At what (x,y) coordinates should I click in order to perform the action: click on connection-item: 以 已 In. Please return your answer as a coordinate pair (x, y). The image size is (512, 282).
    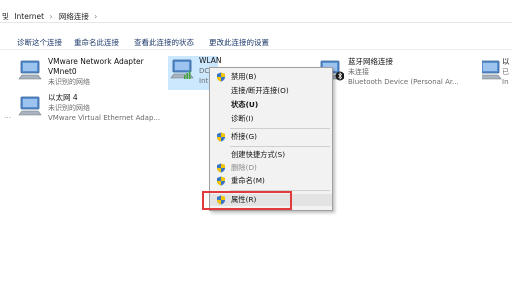
    Looking at the image, I should click on (497, 75).